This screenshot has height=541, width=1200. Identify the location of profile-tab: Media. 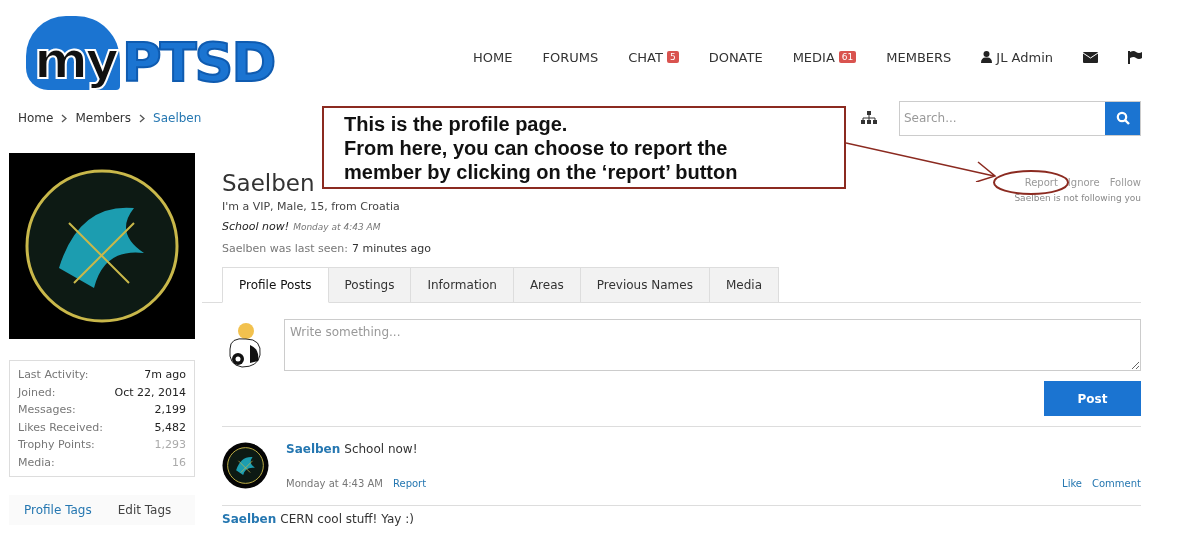
(744, 285).